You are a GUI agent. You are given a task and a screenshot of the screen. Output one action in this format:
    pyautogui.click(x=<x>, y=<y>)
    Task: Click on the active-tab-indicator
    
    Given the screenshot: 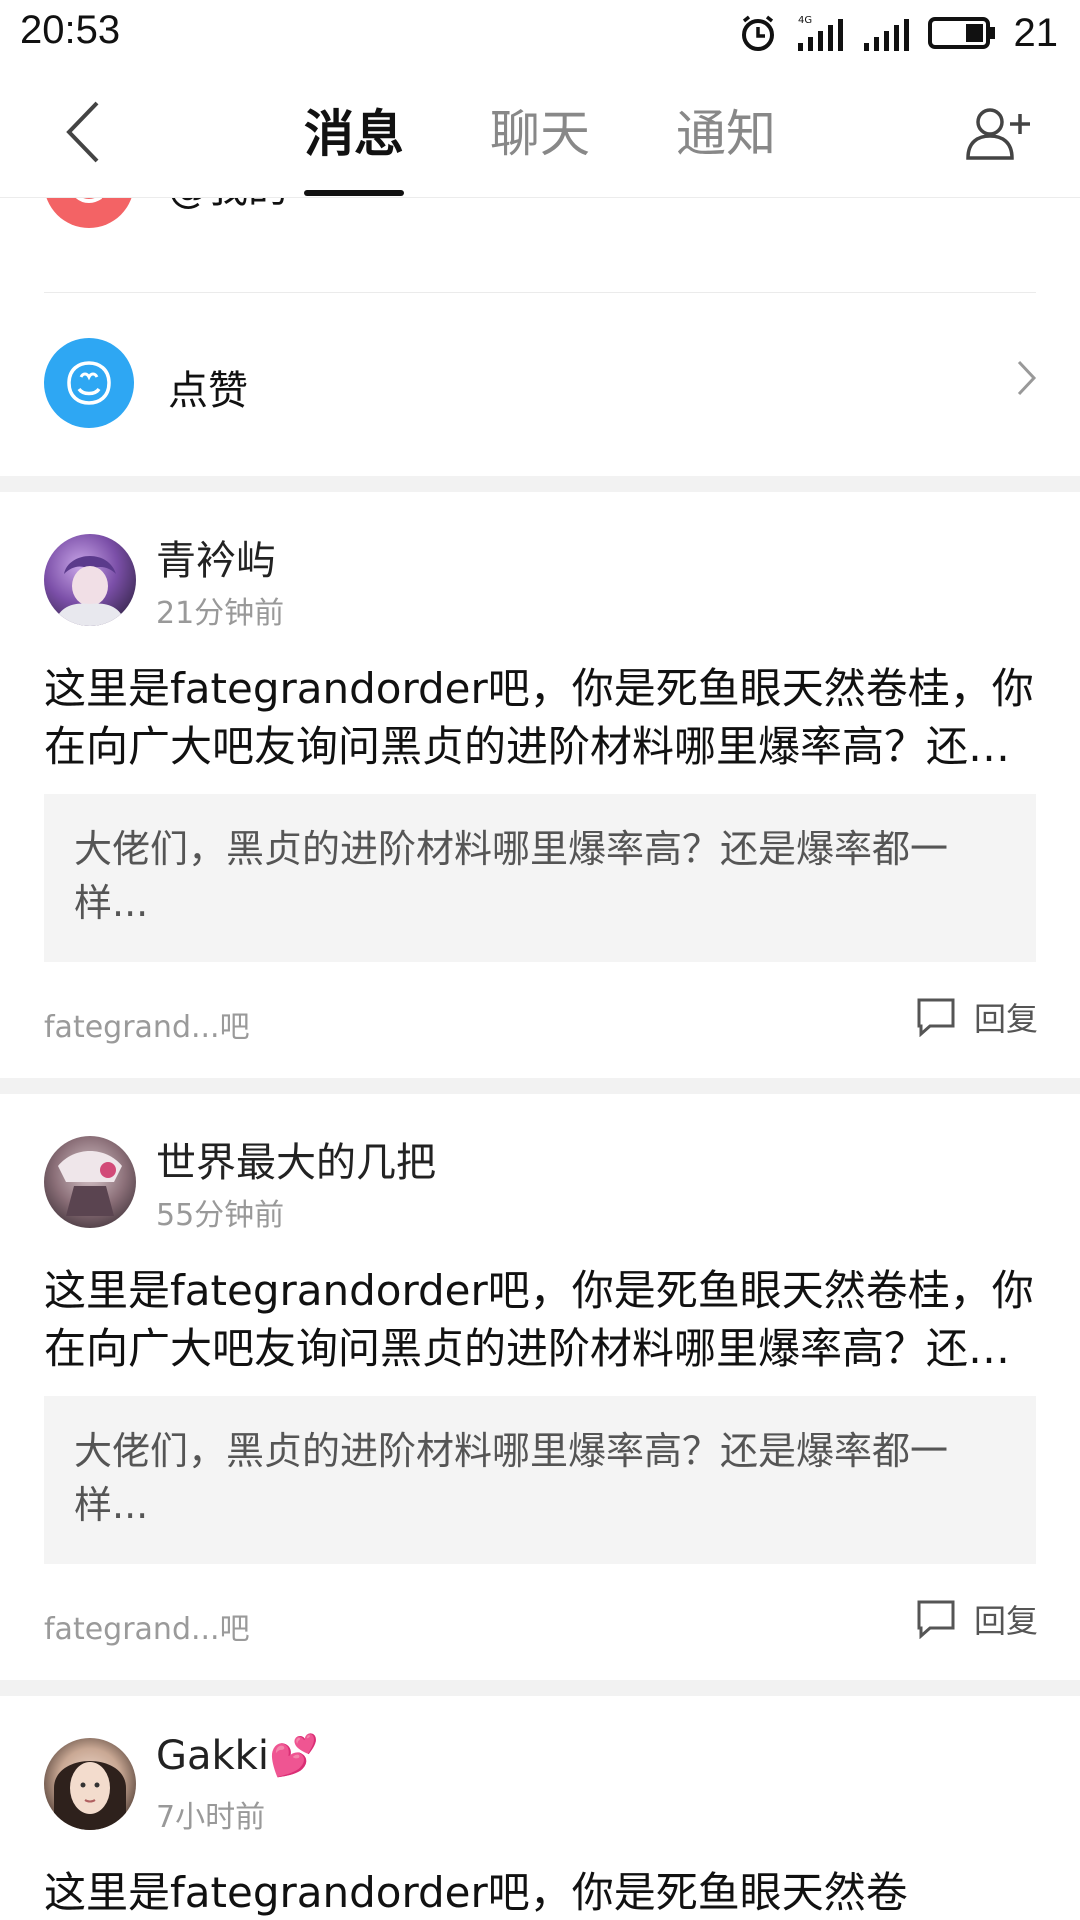 What is the action you would take?
    pyautogui.click(x=354, y=193)
    